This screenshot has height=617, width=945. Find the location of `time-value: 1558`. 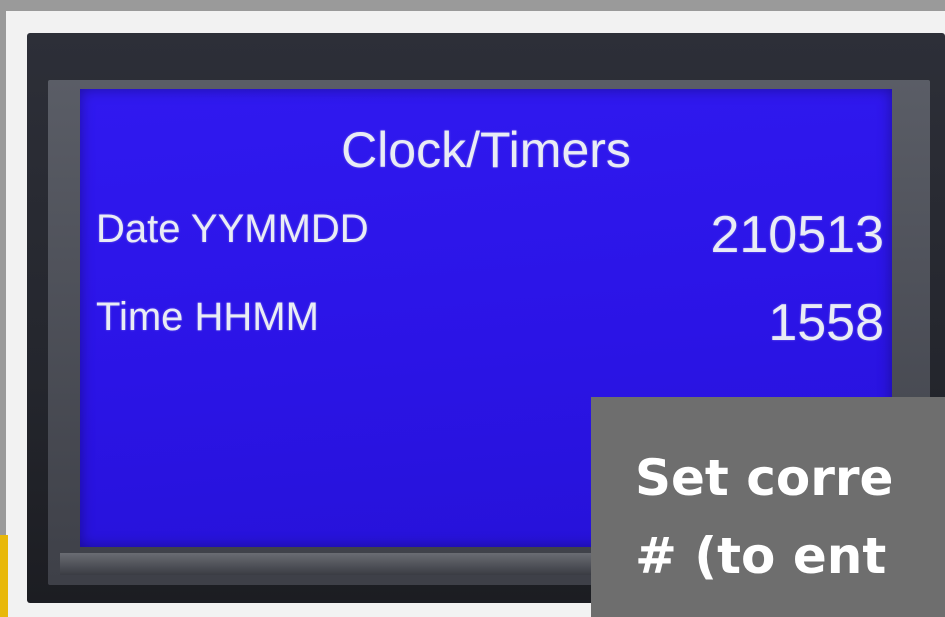

time-value: 1558 is located at coordinates (826, 323).